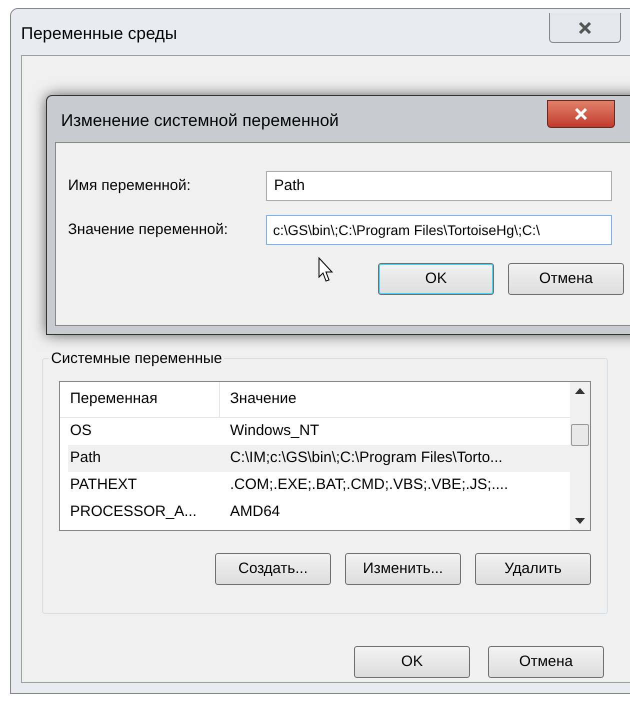 This screenshot has height=702, width=630. What do you see at coordinates (254, 512) in the screenshot?
I see `table-cell-text: AMD64` at bounding box center [254, 512].